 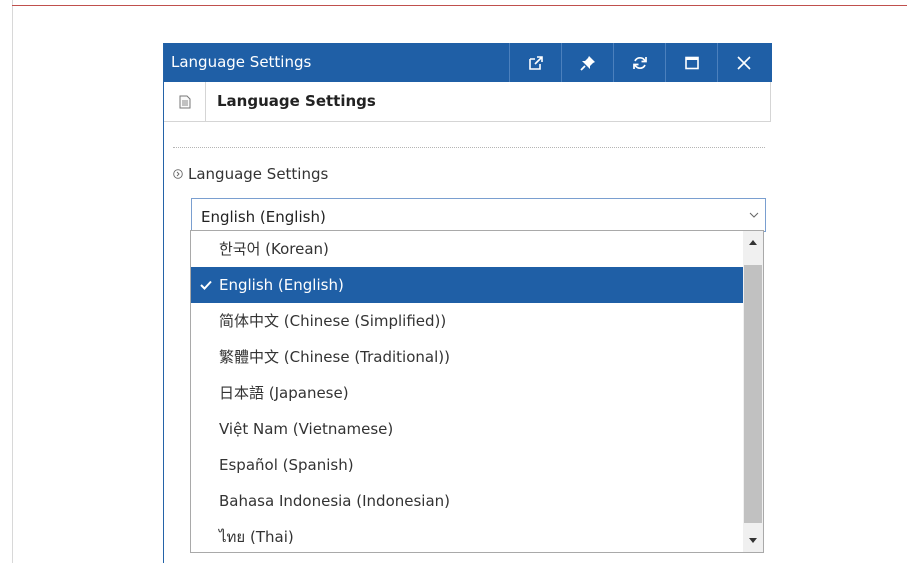 What do you see at coordinates (478, 215) in the screenshot?
I see `language-select: English (English)` at bounding box center [478, 215].